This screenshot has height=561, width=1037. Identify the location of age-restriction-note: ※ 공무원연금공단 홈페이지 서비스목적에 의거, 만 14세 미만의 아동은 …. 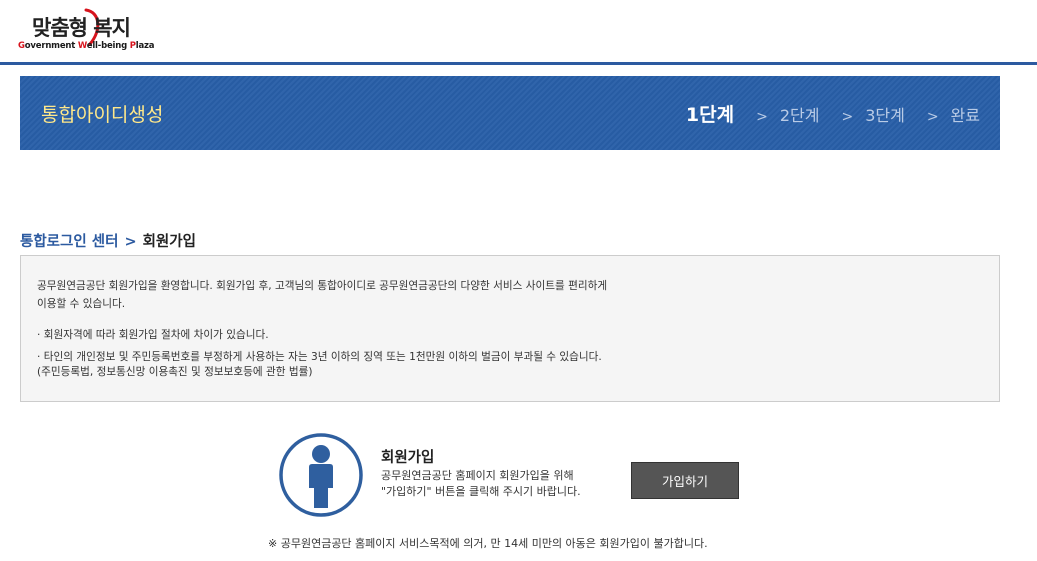
(488, 543).